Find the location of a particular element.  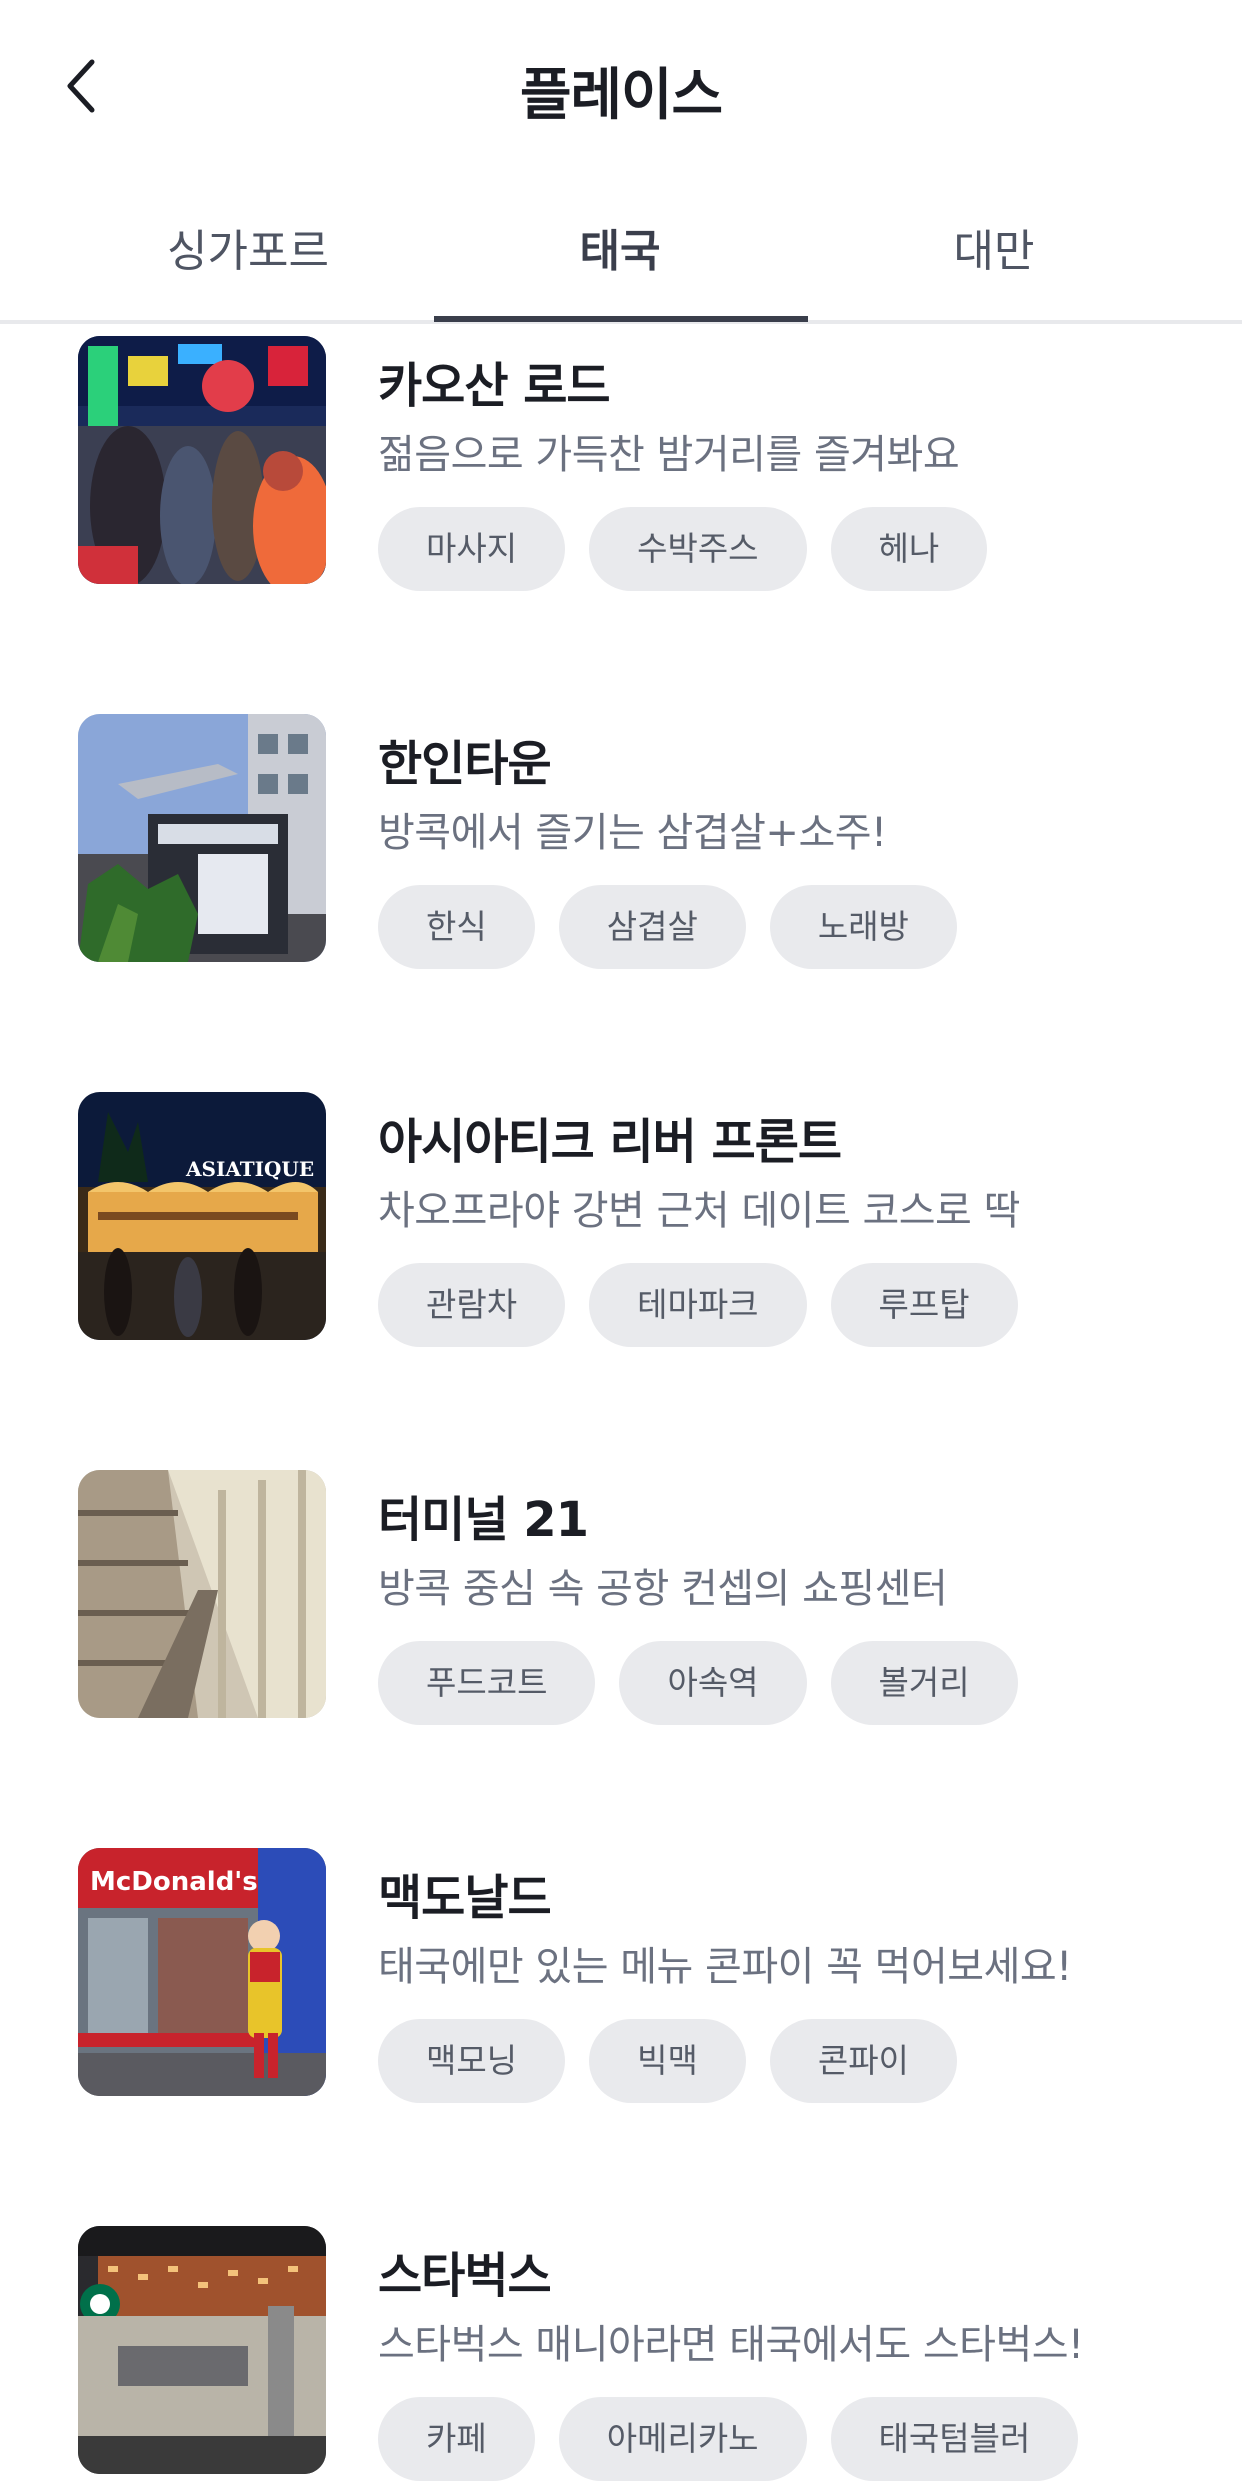

tag-chip: 수박주스 is located at coordinates (698, 549).